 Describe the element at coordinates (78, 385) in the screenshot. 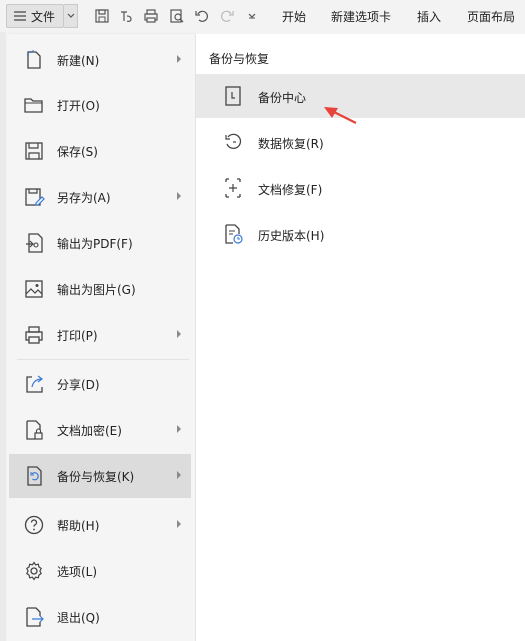

I see `menu-item-label: 分享(D)` at that location.